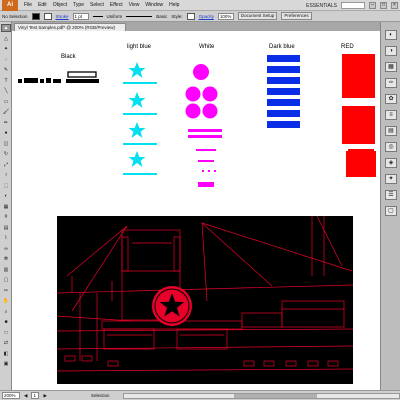 This screenshot has width=400, height=400. What do you see at coordinates (6, 217) in the screenshot?
I see `mesh-tool-icon: #` at bounding box center [6, 217].